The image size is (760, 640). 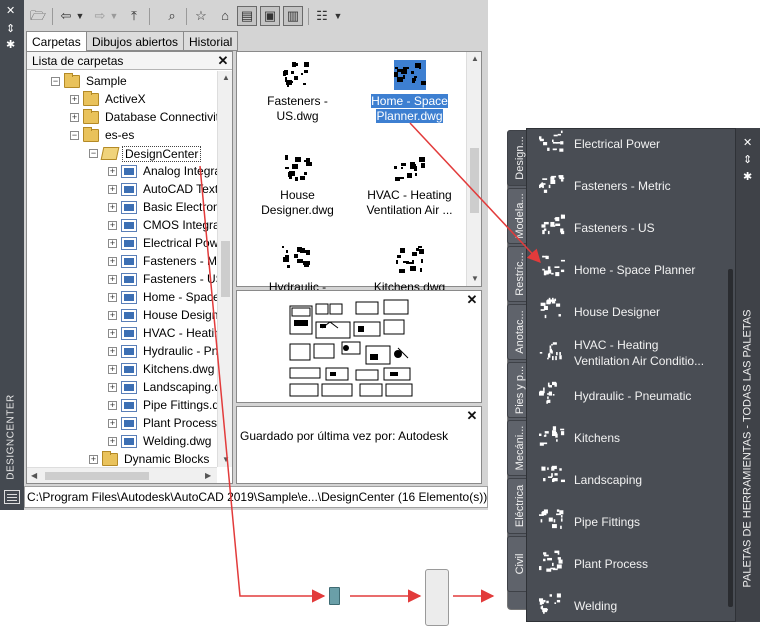 What do you see at coordinates (334, 596) in the screenshot?
I see `dragged-block-icon` at bounding box center [334, 596].